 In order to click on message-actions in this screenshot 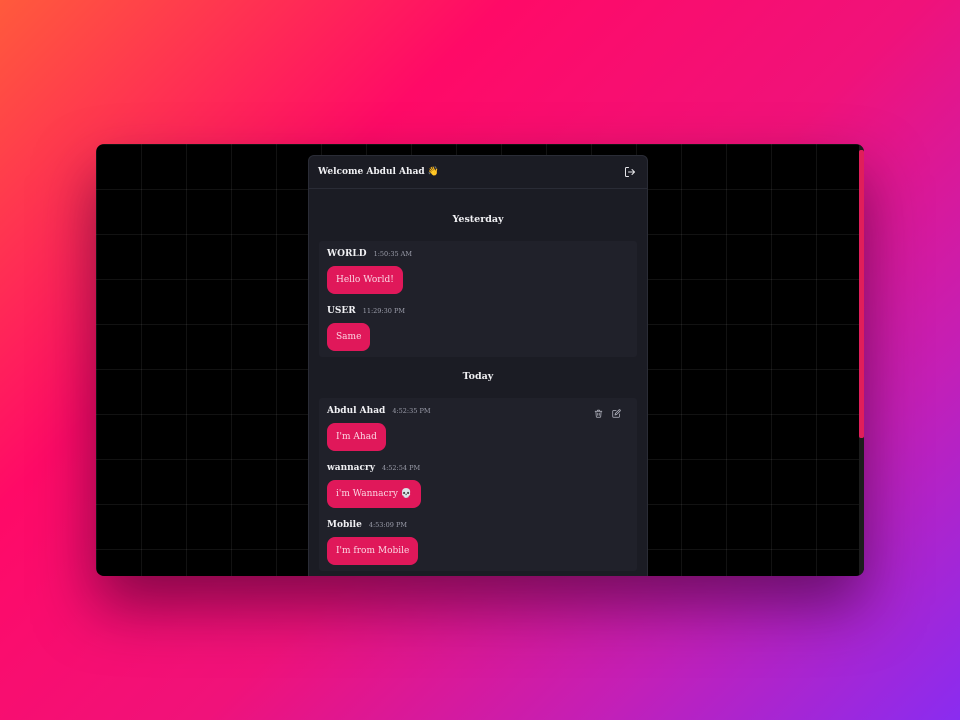, I will do `click(607, 413)`.